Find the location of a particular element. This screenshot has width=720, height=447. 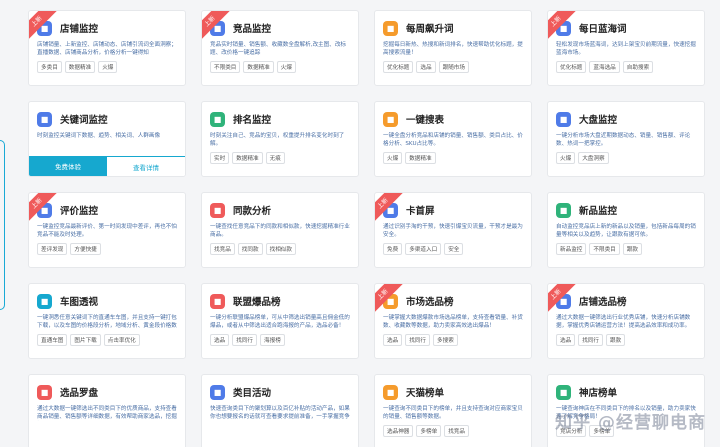

card-tags: 选品 找同行 海报榜 is located at coordinates (280, 340).